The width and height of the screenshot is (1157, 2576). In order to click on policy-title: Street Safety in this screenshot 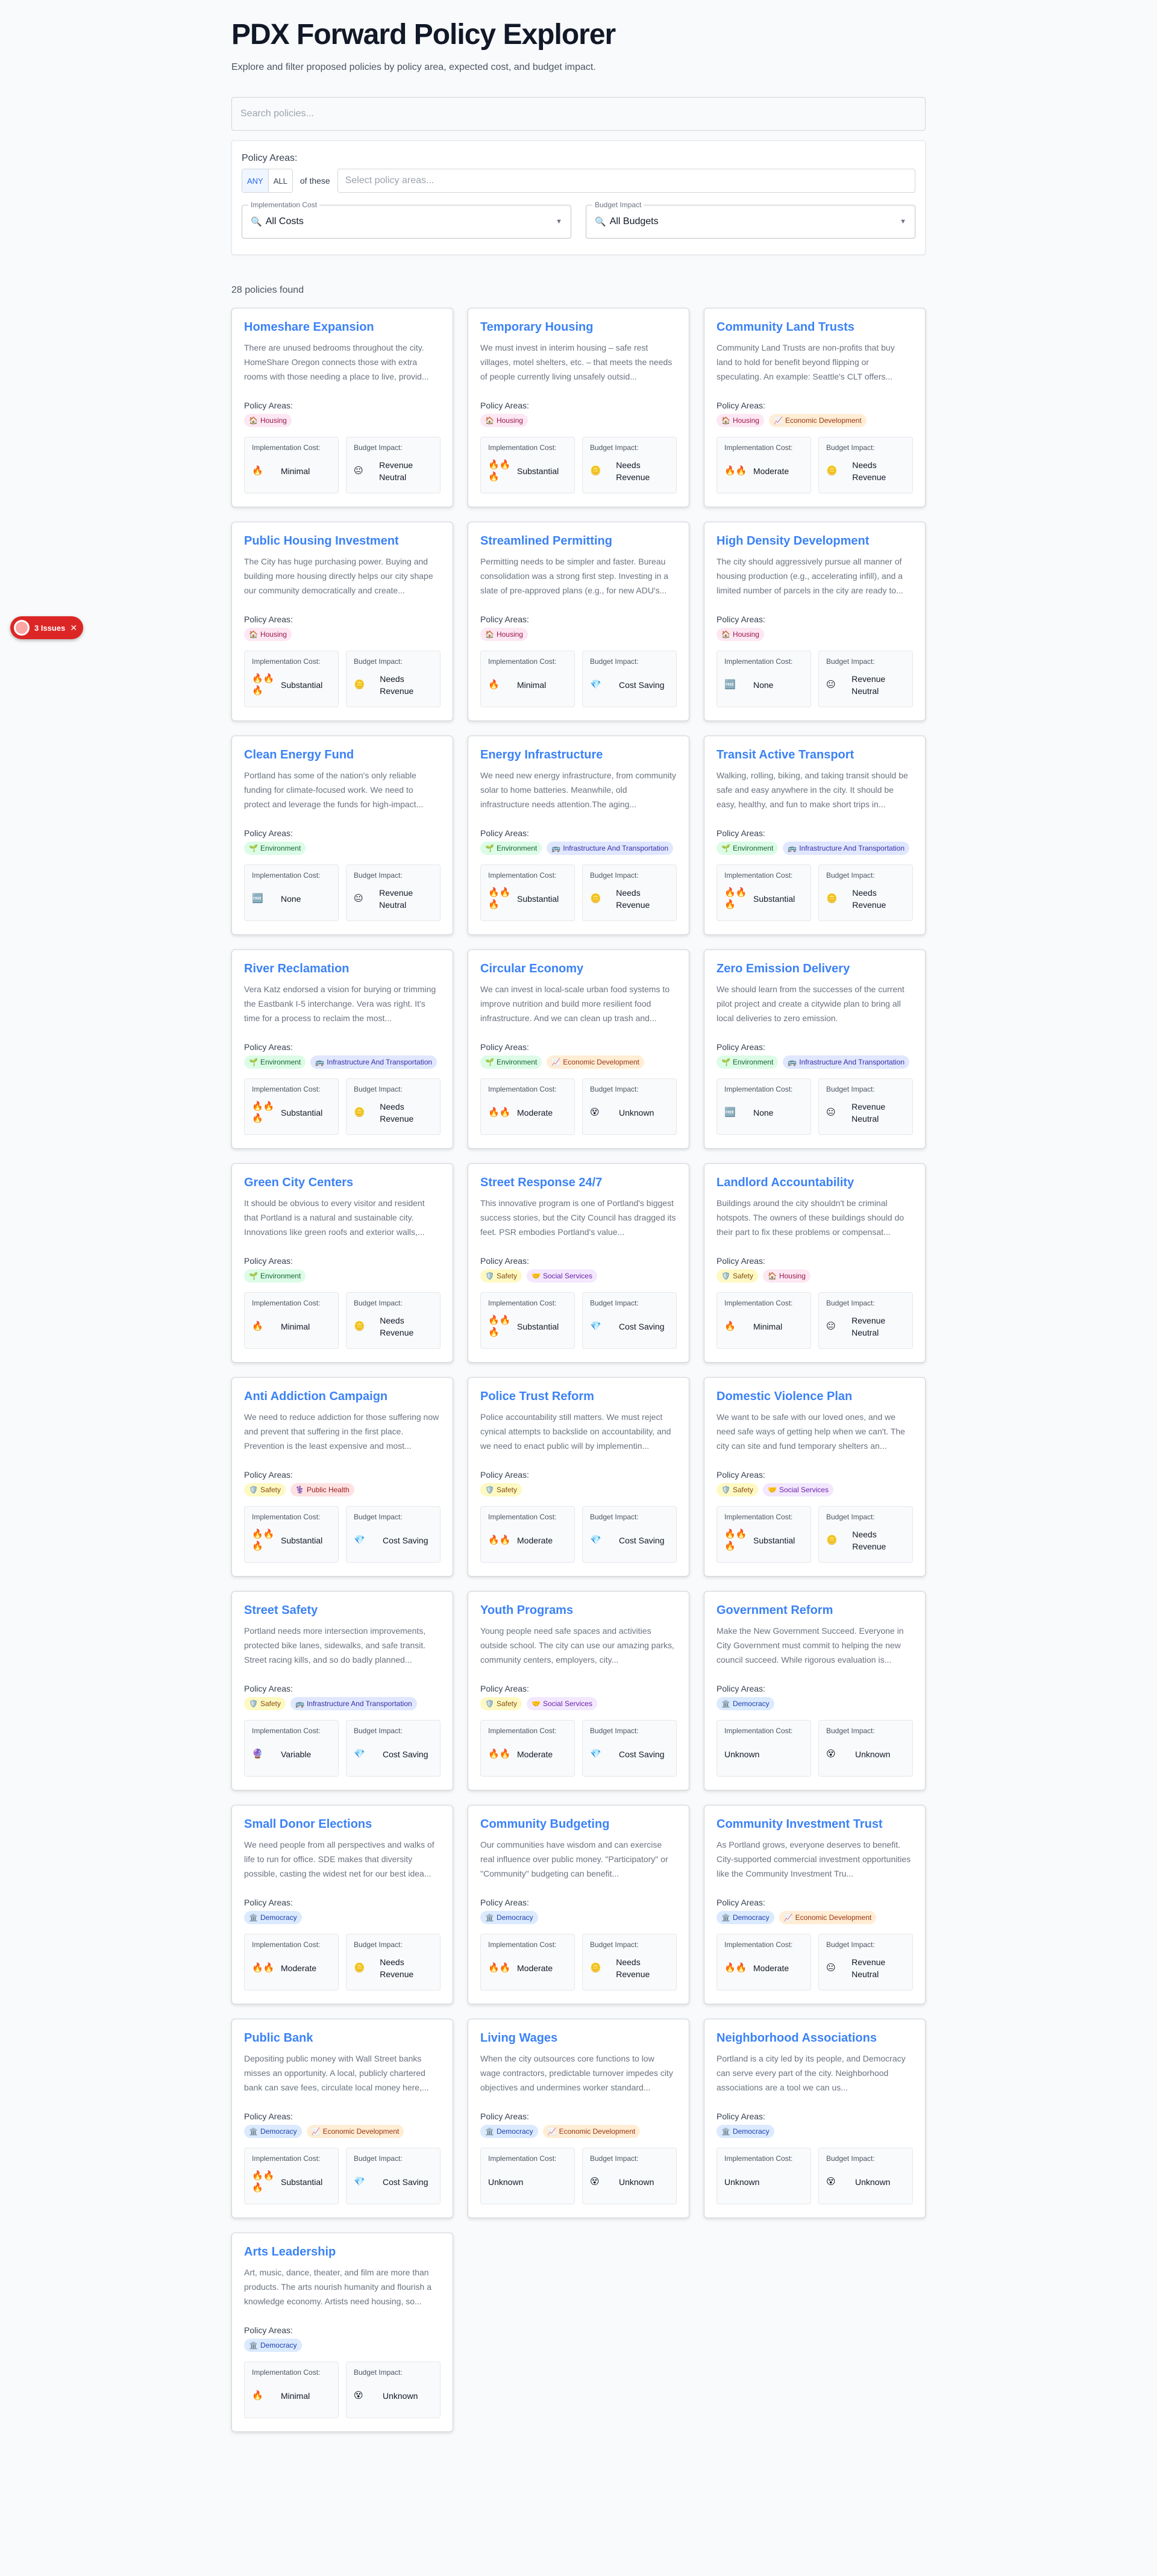, I will do `click(343, 1611)`.